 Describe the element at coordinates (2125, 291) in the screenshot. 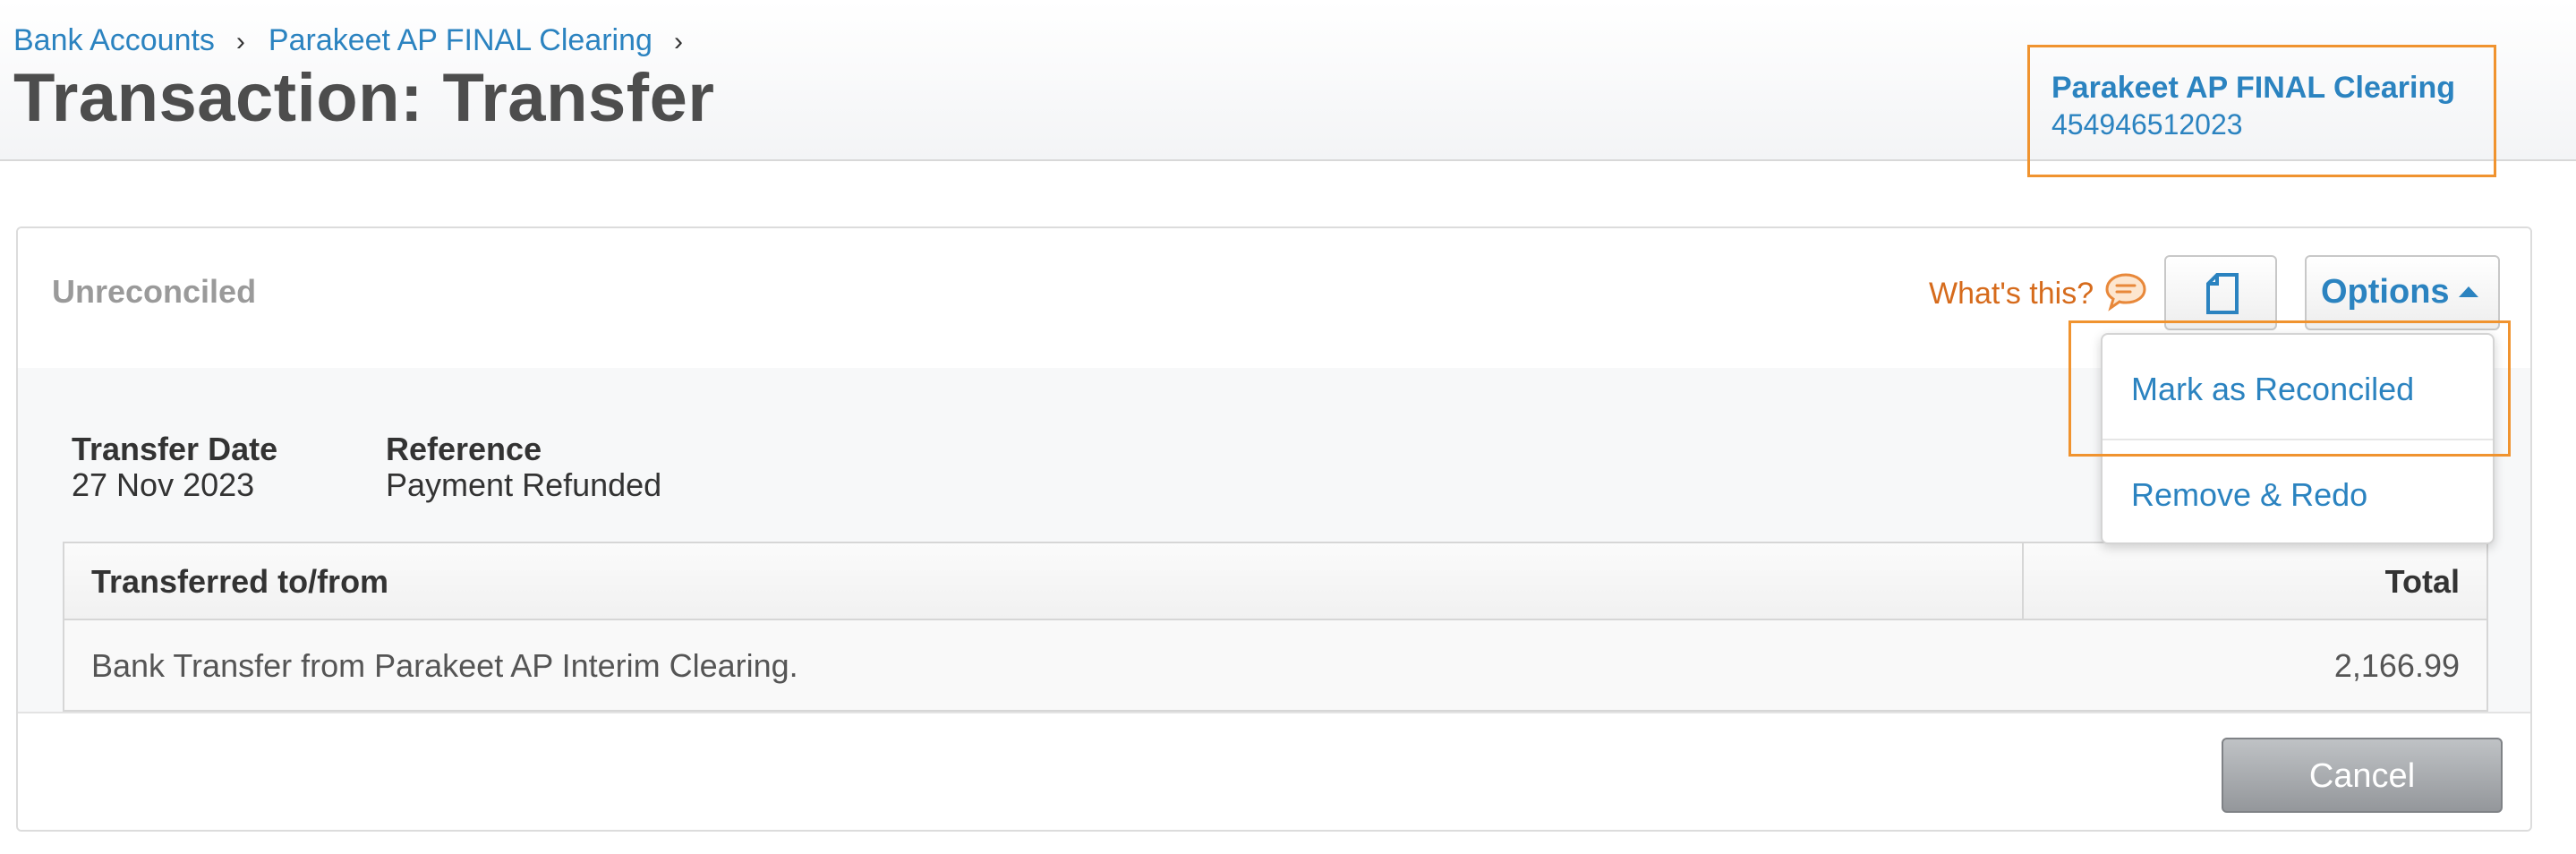

I see `speech-bubble-icon` at that location.